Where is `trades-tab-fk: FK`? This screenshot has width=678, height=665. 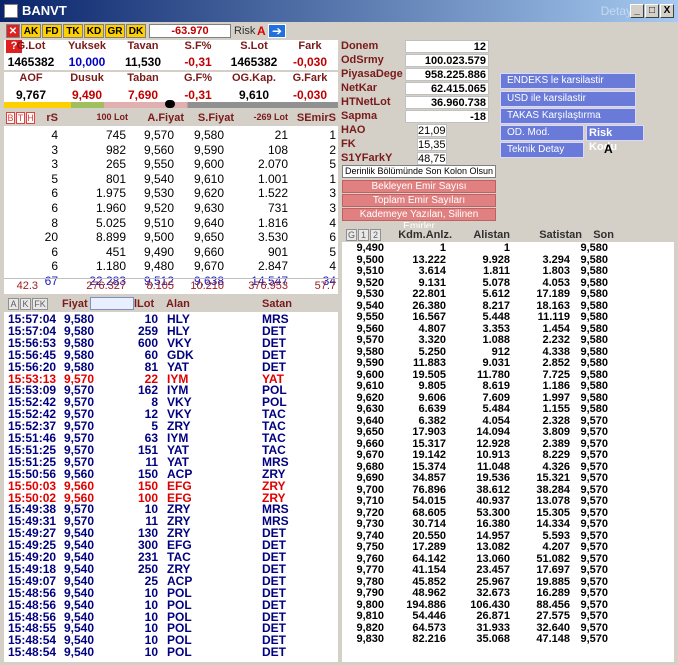 trades-tab-fk: FK is located at coordinates (40, 304).